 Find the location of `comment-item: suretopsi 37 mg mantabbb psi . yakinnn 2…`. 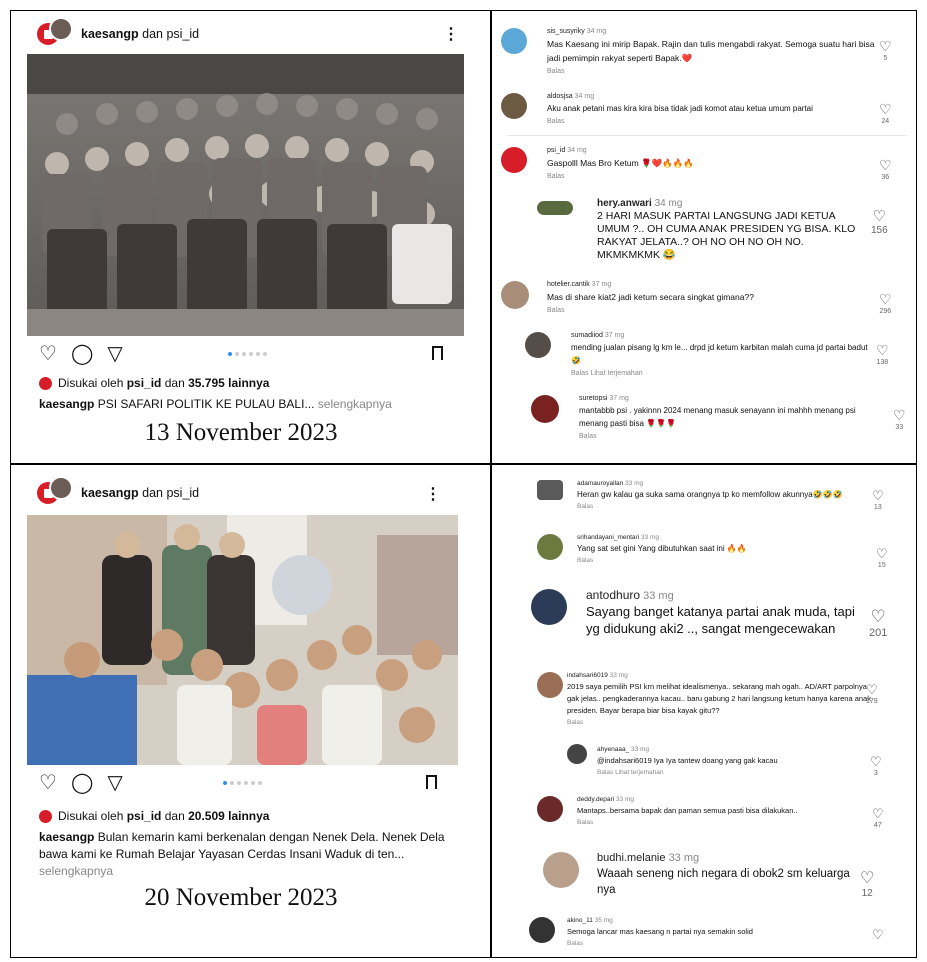

comment-item: suretopsi 37 mg mantabbb psi . yakinnn 2… is located at coordinates (703, 421).